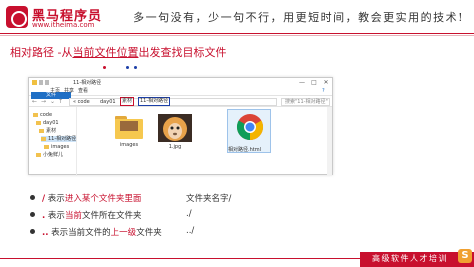 This screenshot has height=267, width=474. What do you see at coordinates (250, 127) in the screenshot?
I see `chrome-icon` at bounding box center [250, 127].